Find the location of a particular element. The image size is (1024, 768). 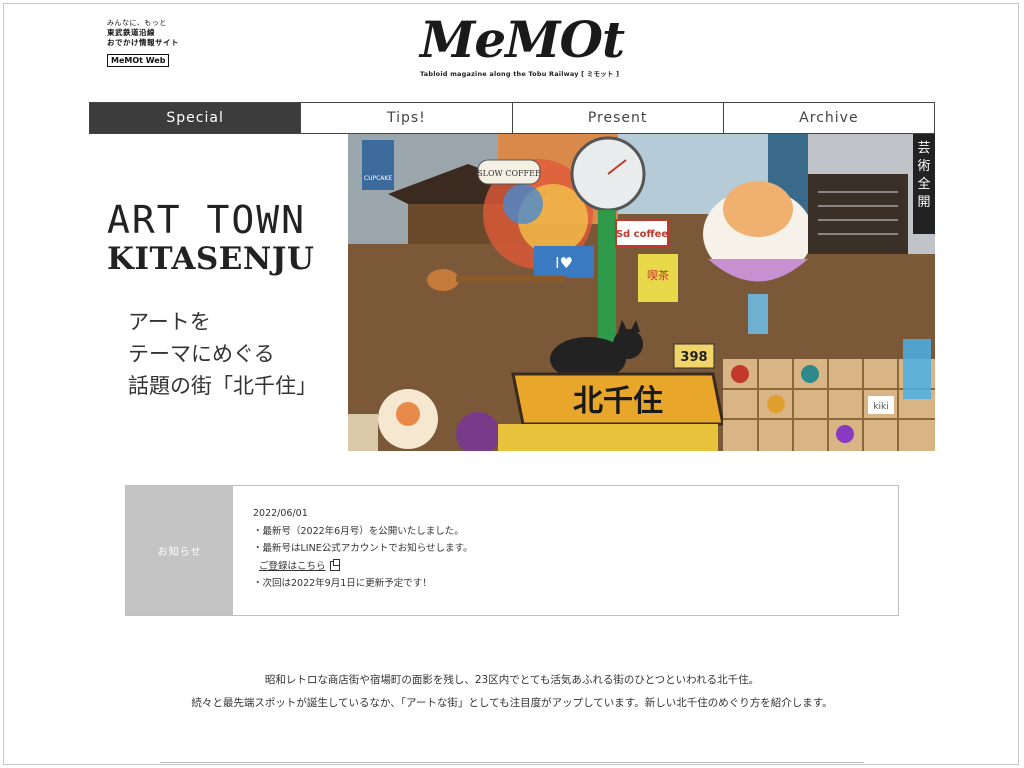

tab-tips: Tips! is located at coordinates (406, 118).